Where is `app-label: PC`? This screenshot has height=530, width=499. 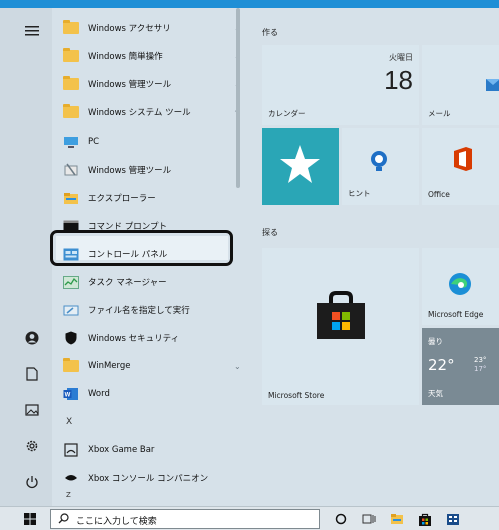
app-label: PC is located at coordinates (94, 142).